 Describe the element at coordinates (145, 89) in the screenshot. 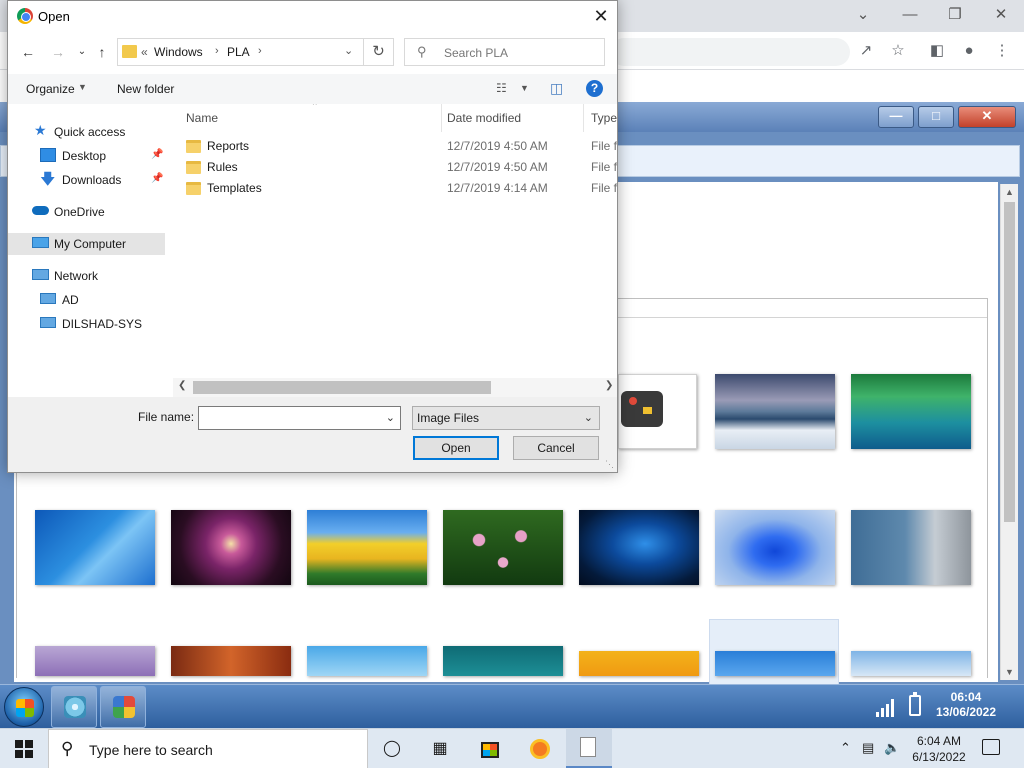

I see `new-folder-button: New folder` at that location.